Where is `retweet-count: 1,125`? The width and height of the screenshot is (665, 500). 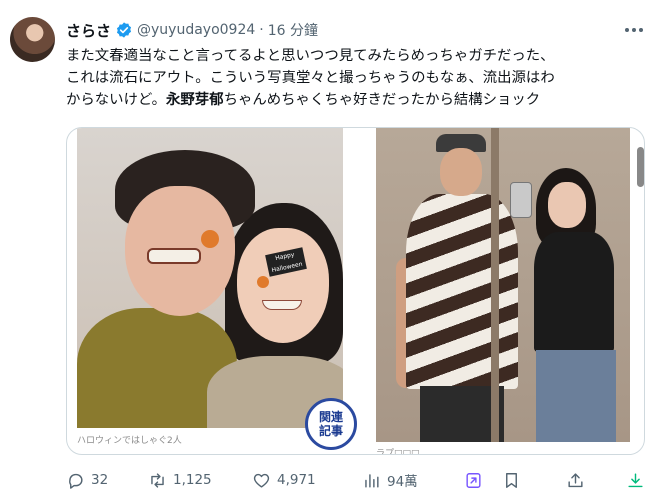 retweet-count: 1,125 is located at coordinates (192, 480).